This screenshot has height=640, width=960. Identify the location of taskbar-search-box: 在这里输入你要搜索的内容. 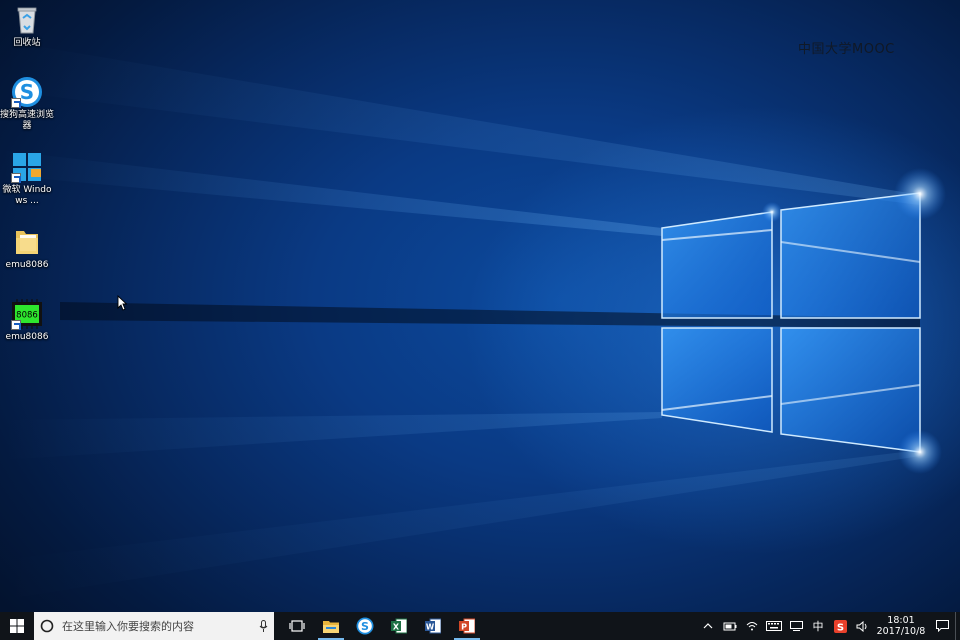
(154, 626).